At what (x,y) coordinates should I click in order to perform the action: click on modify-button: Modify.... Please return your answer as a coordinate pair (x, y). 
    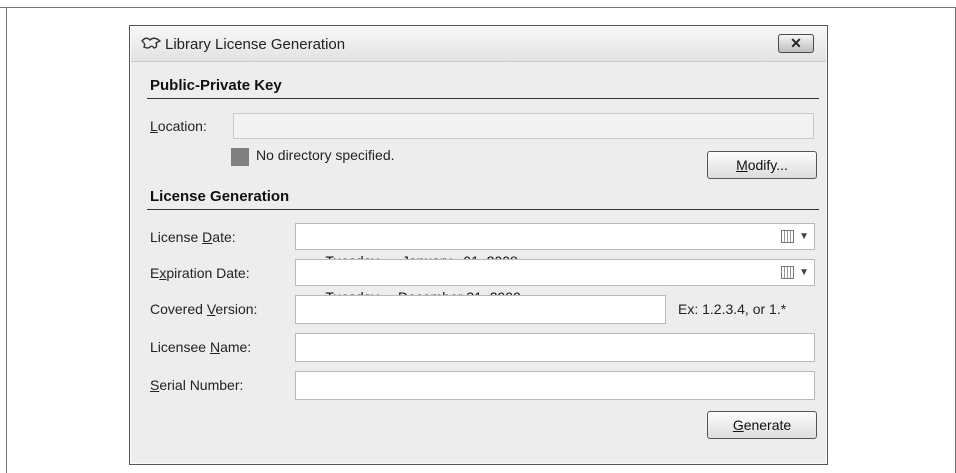
    Looking at the image, I should click on (762, 165).